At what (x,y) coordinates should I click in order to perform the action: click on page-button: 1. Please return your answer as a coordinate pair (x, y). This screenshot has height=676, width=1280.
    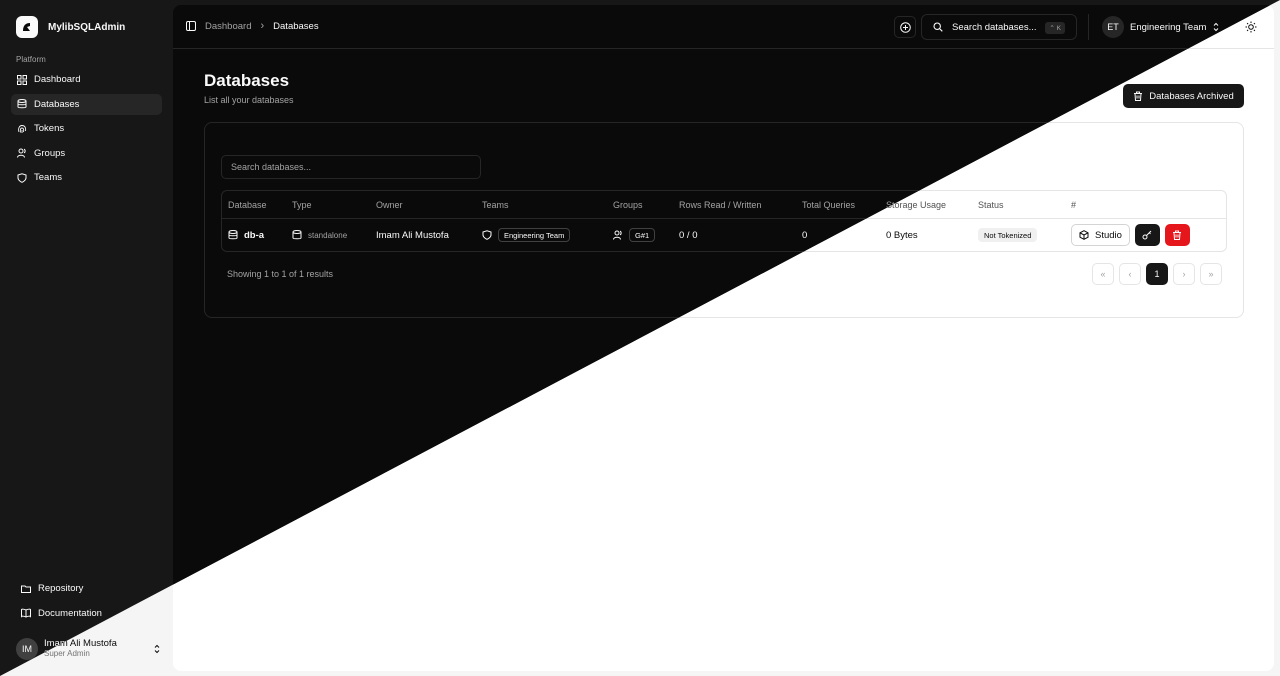
    Looking at the image, I should click on (1157, 274).